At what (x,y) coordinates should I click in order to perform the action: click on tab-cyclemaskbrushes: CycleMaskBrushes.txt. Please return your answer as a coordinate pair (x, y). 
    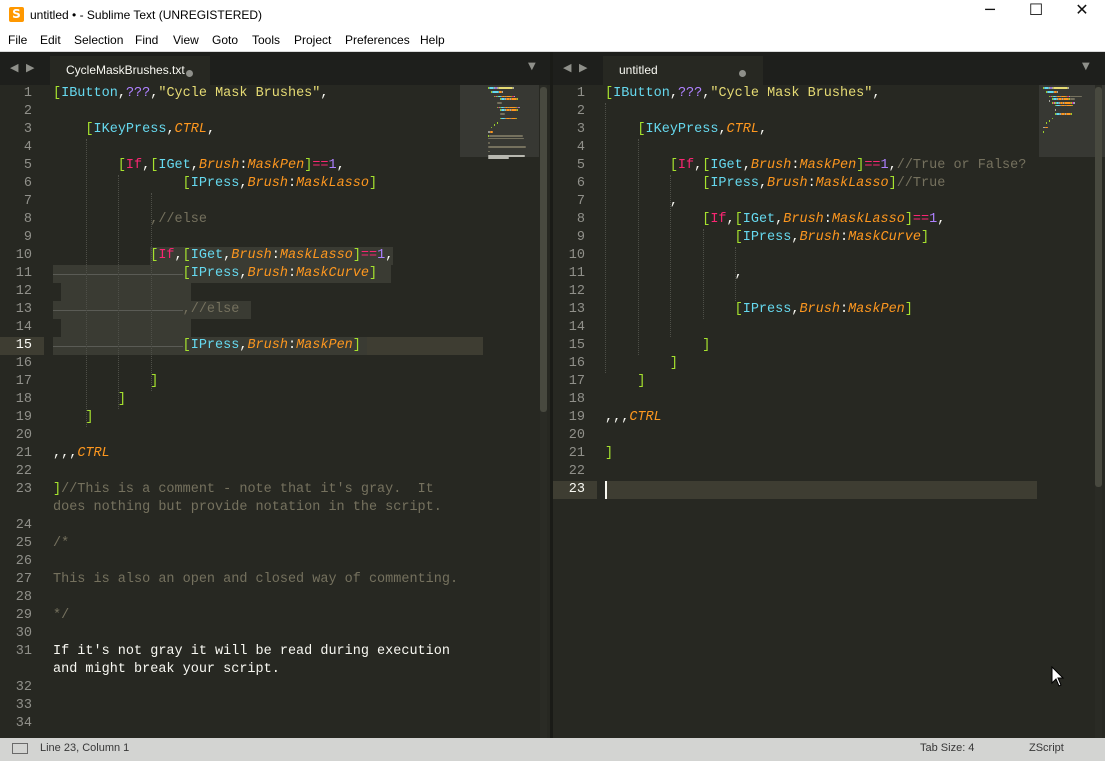
    Looking at the image, I should click on (130, 70).